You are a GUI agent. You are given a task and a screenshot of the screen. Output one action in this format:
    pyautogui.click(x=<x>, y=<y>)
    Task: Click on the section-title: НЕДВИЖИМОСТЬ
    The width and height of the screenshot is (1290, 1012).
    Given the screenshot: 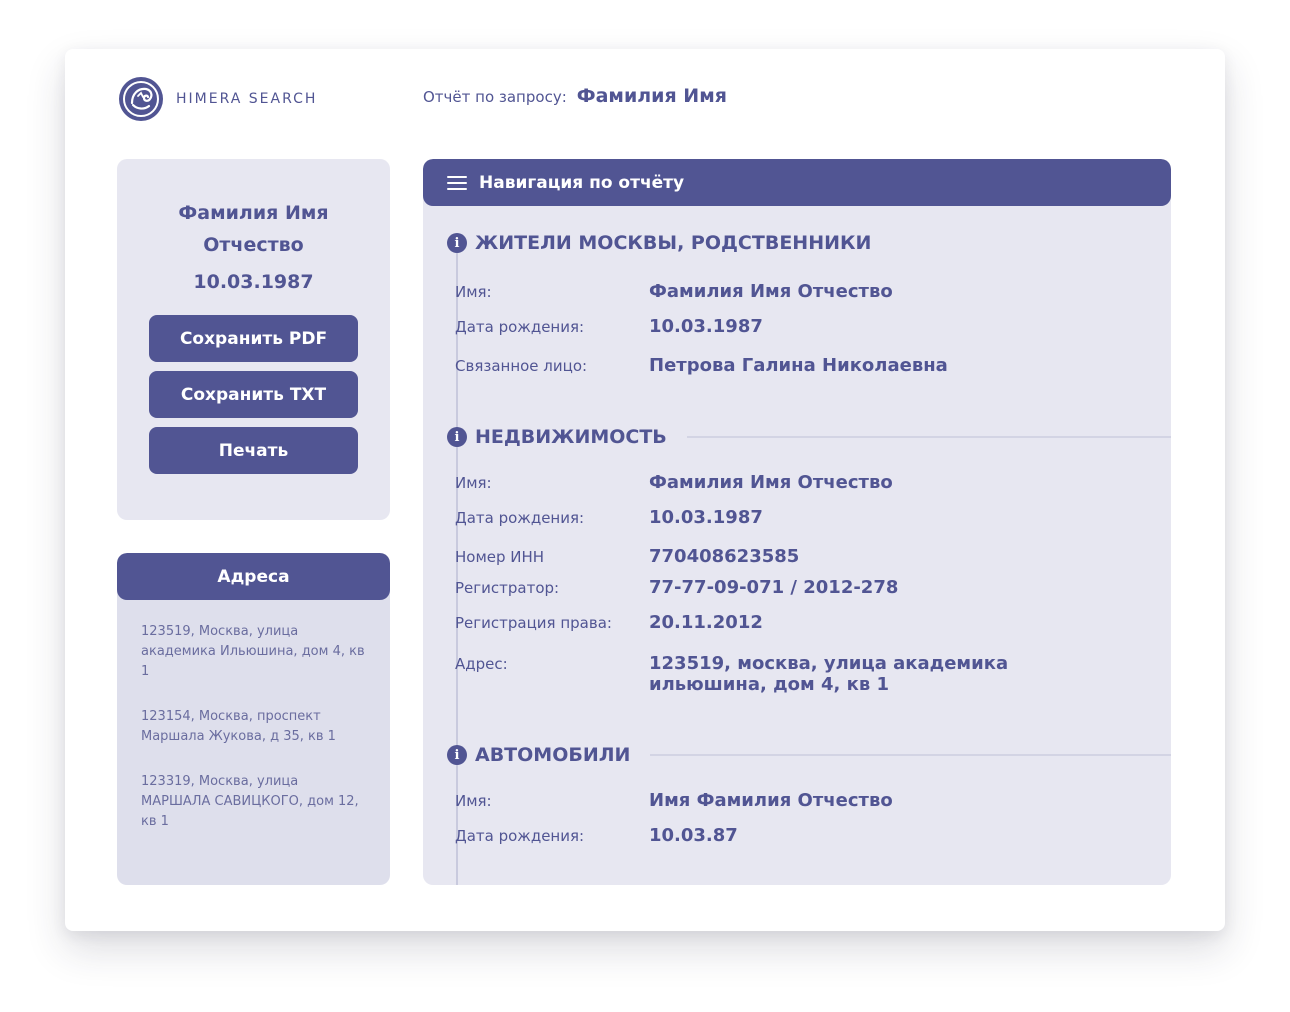 What is the action you would take?
    pyautogui.click(x=571, y=437)
    